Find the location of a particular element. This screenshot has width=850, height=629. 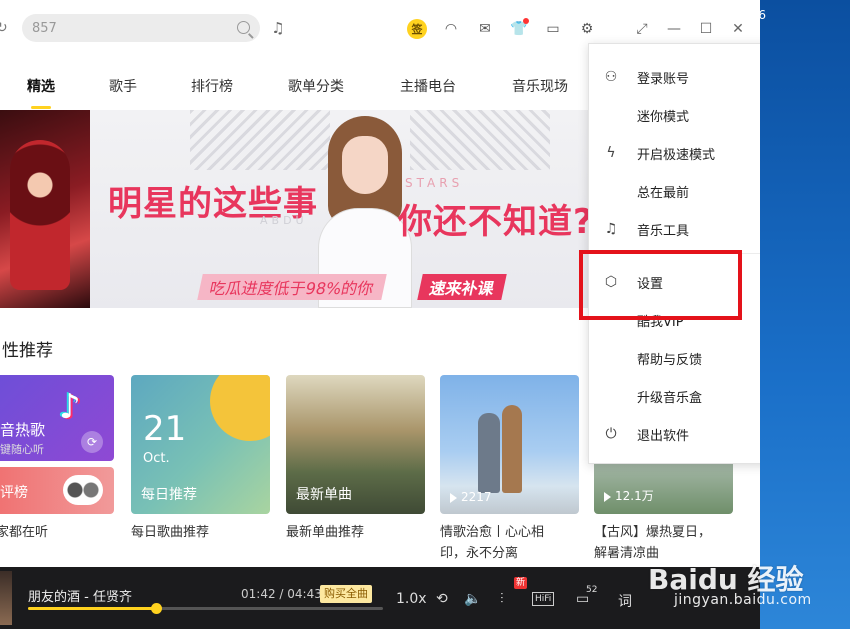

speed-button: 1.0x is located at coordinates (411, 599).